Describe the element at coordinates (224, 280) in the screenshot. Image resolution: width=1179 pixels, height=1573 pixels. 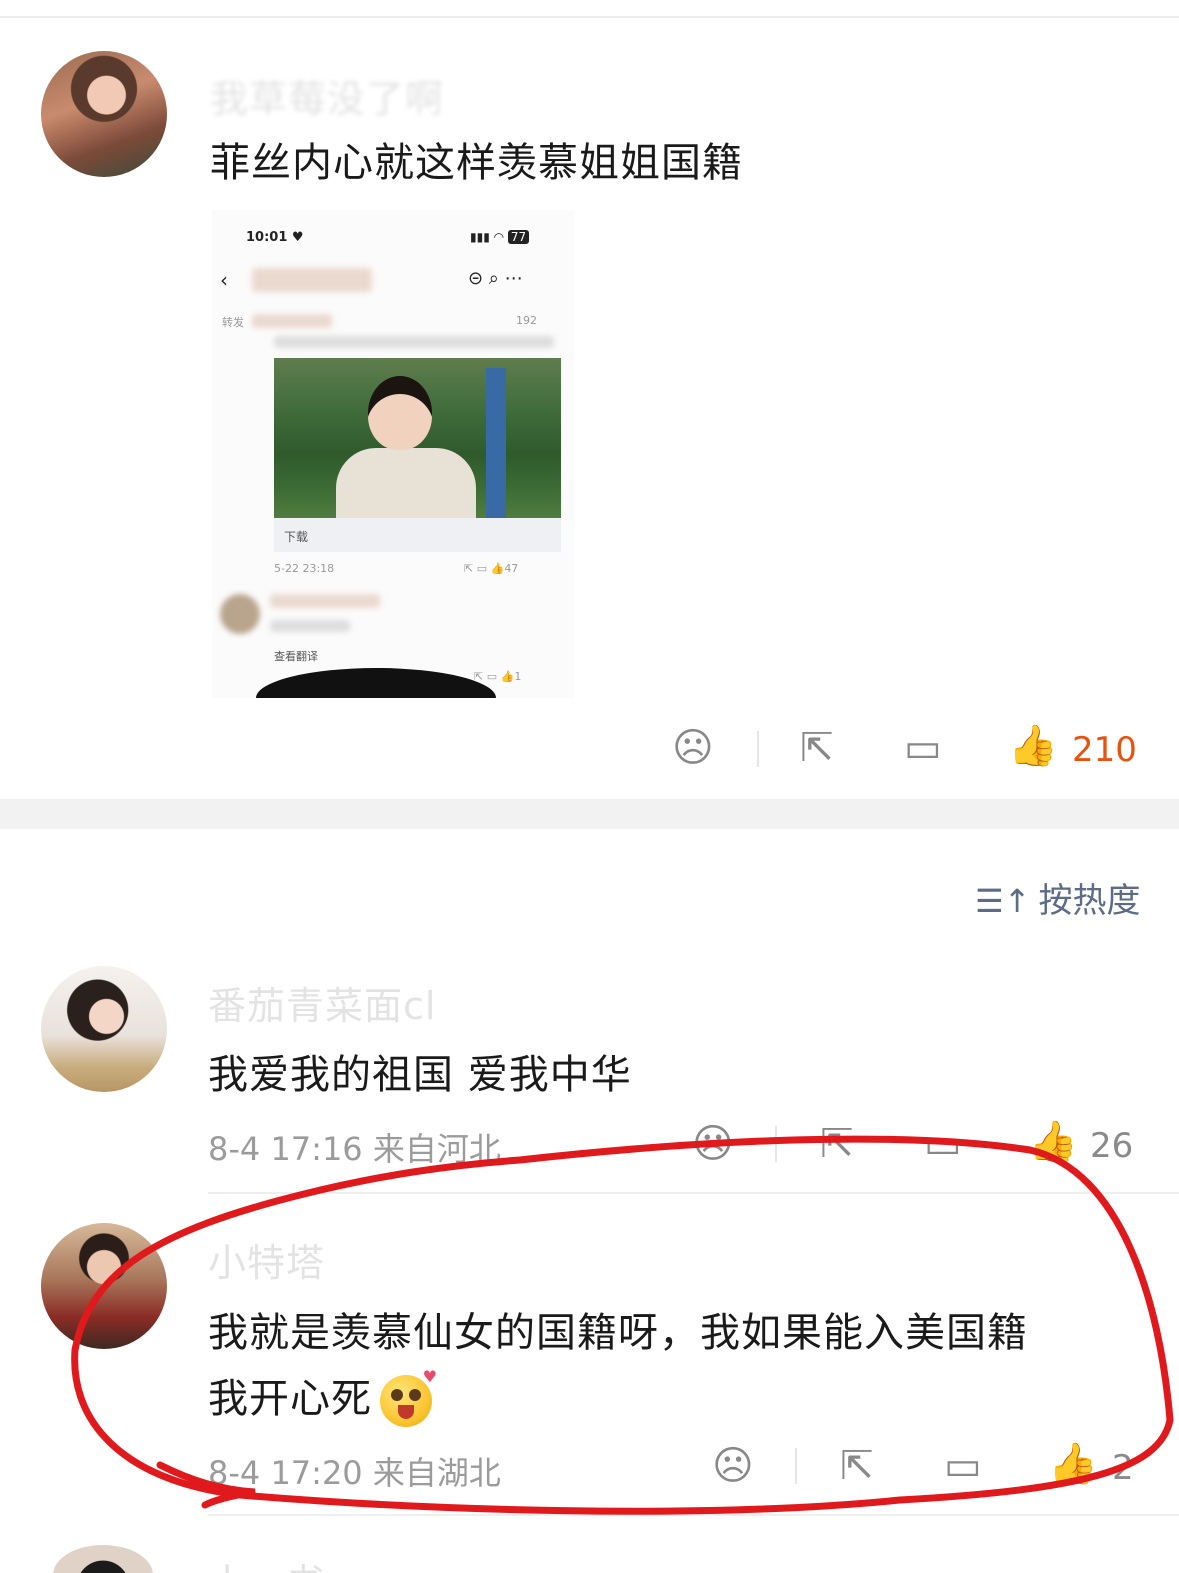
I see `back-icon: ‹` at that location.